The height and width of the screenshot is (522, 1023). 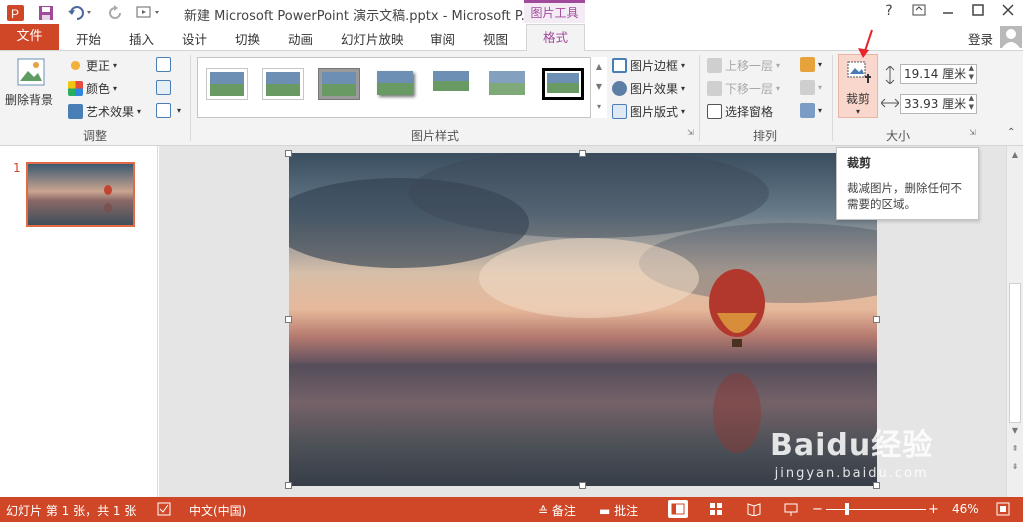 What do you see at coordinates (29, 99) in the screenshot?
I see `remove-background-button: 删除背景` at bounding box center [29, 99].